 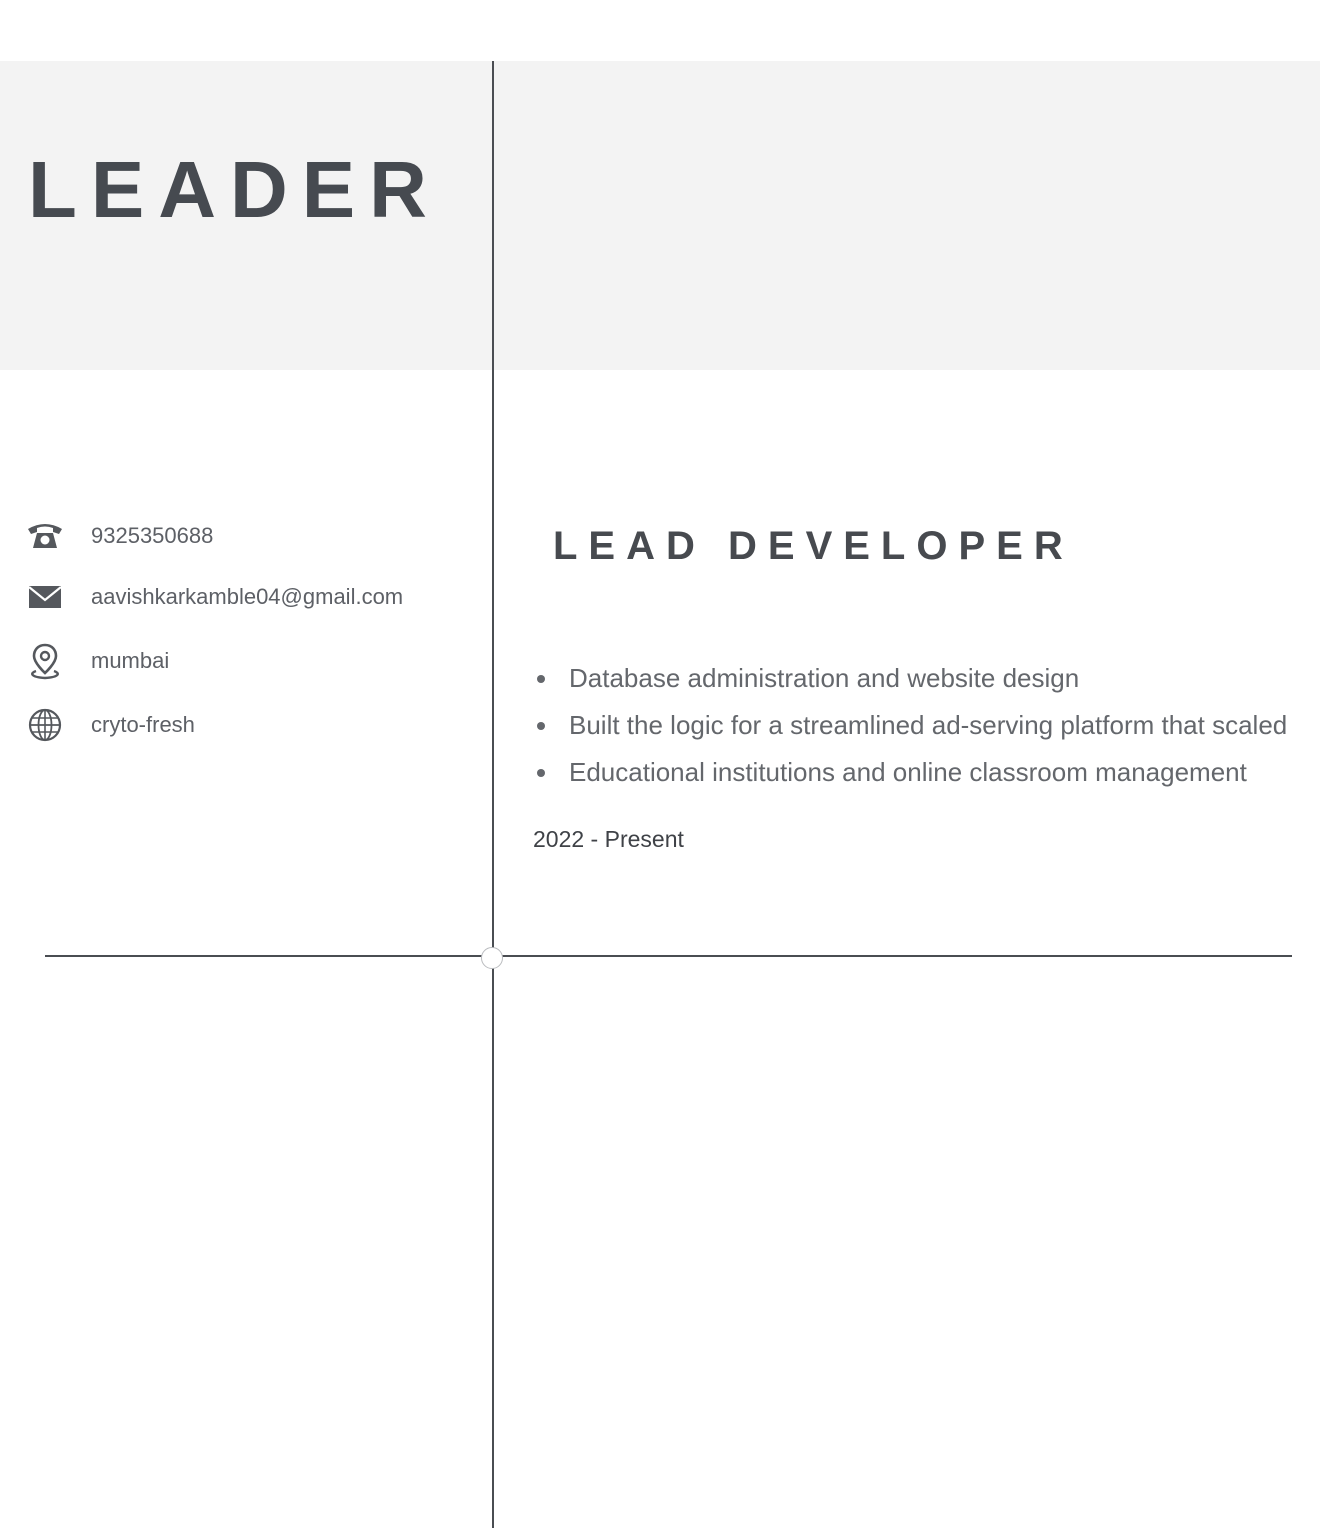 What do you see at coordinates (152, 535) in the screenshot?
I see `phone-text: 9325350688` at bounding box center [152, 535].